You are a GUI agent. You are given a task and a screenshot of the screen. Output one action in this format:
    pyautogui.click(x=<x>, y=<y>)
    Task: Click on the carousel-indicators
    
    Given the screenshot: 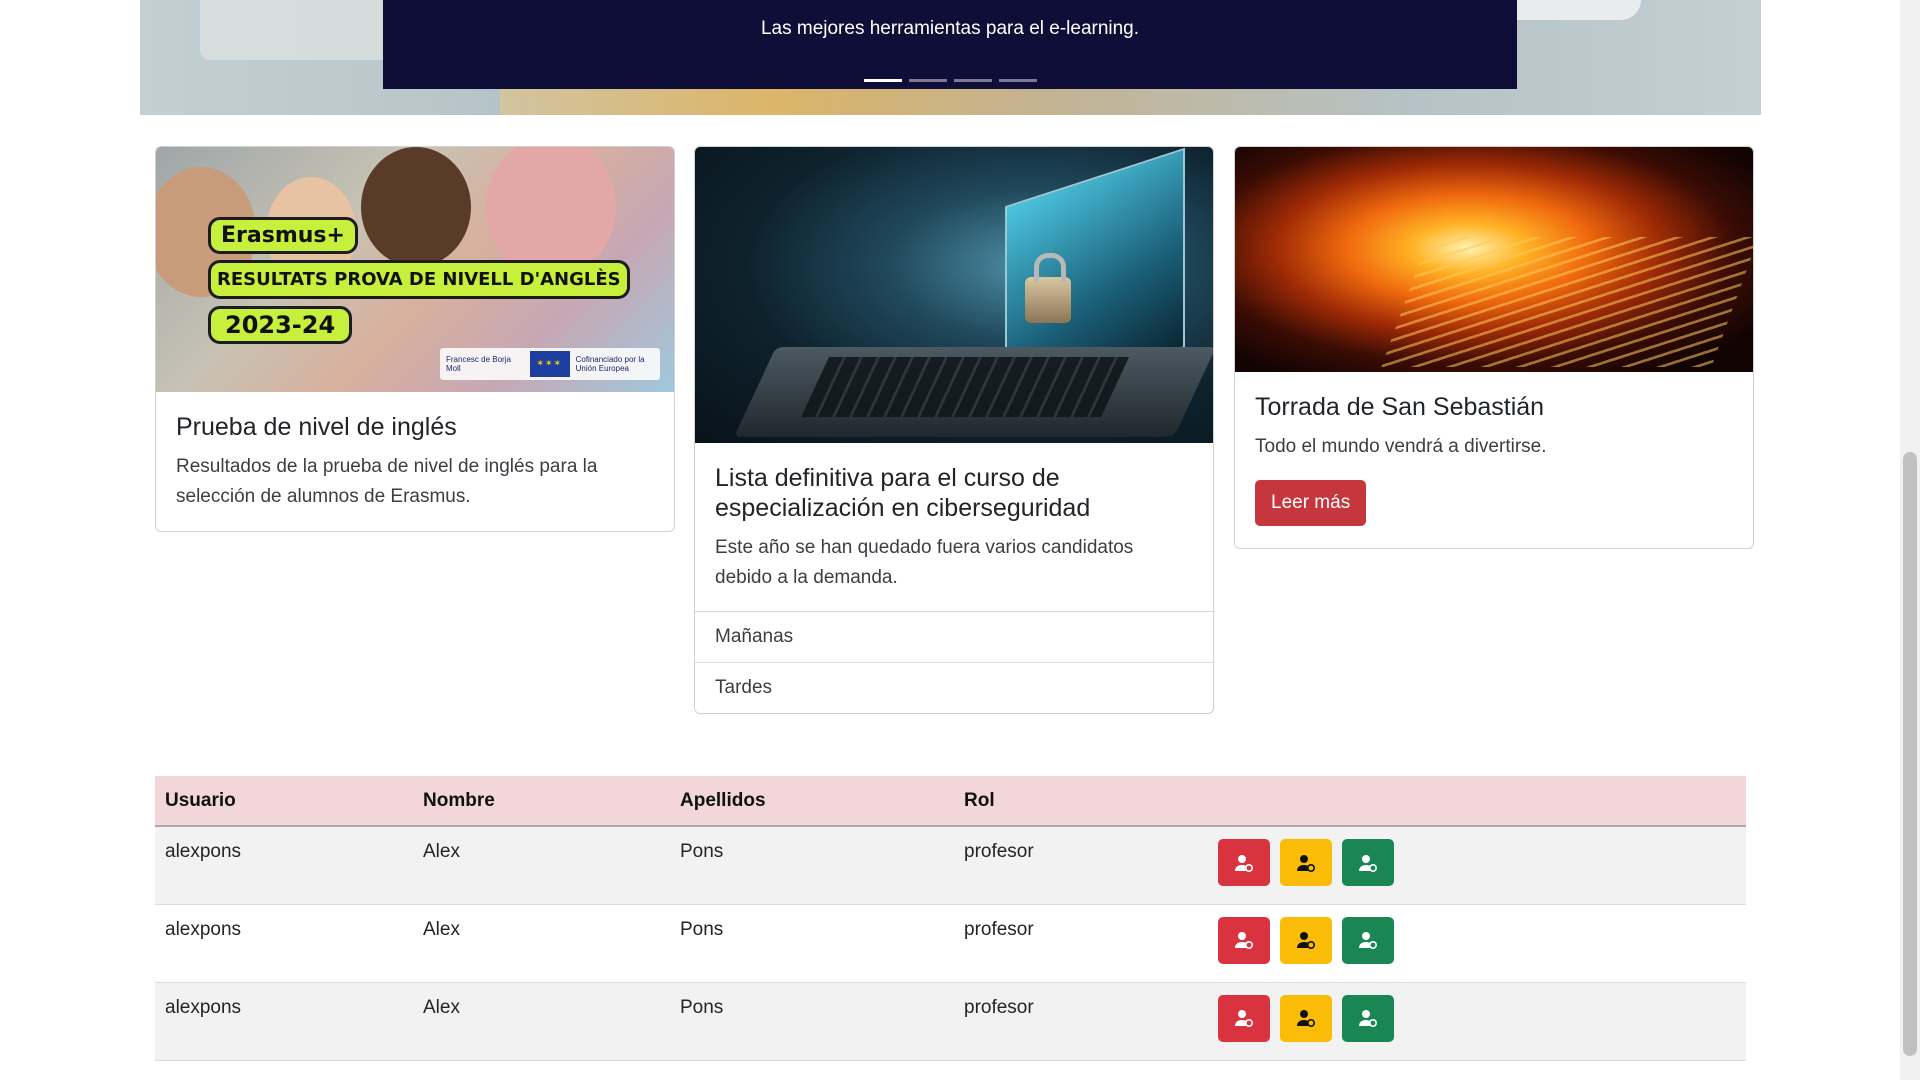 What is the action you would take?
    pyautogui.click(x=950, y=80)
    